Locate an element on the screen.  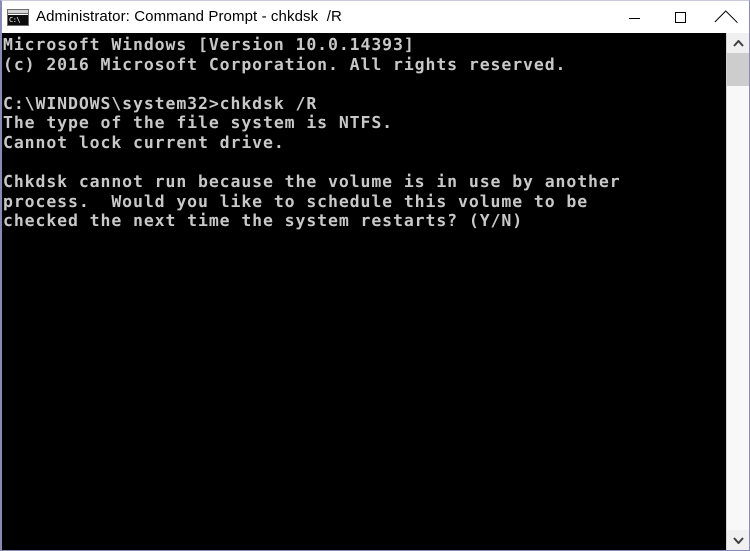
scrollbar-track is located at coordinates (738, 291).